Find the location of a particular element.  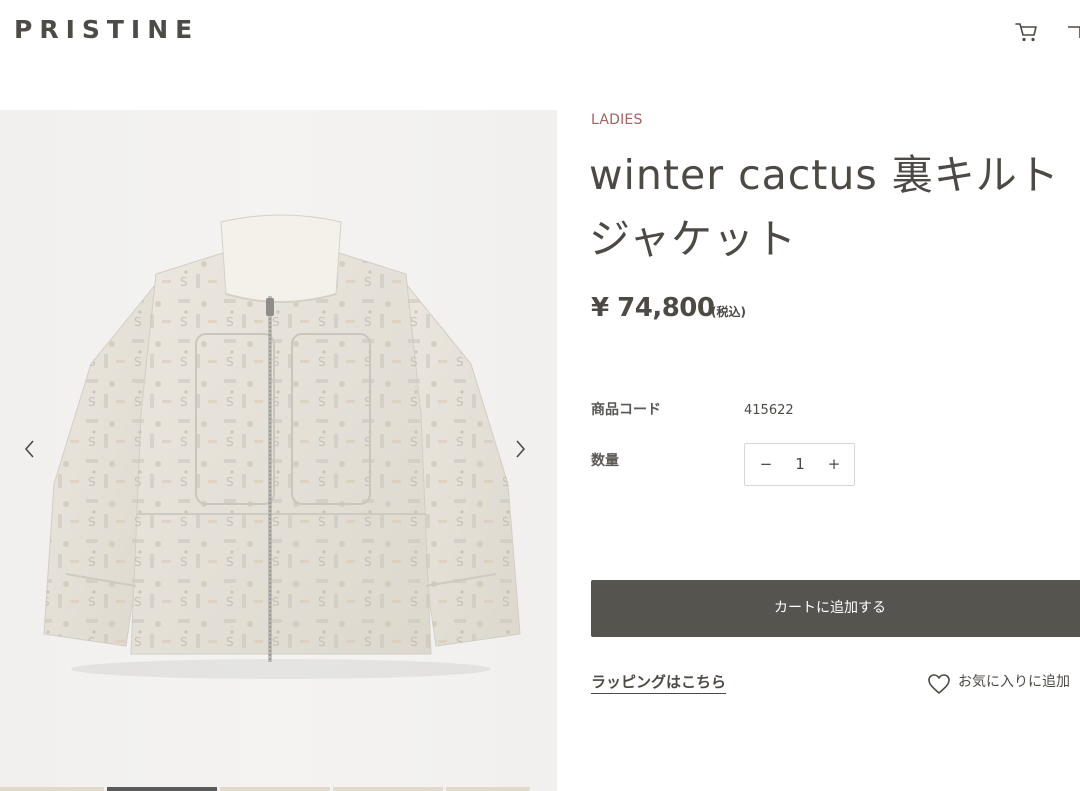

add-to-cart-label: カートに追加する is located at coordinates (830, 608).